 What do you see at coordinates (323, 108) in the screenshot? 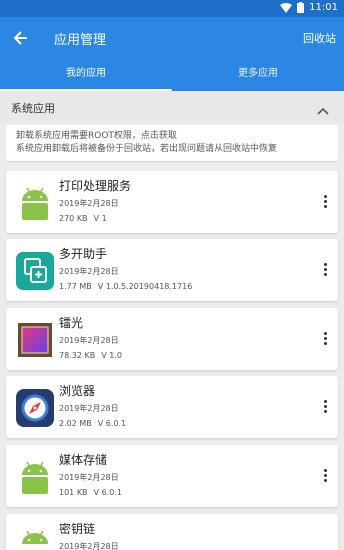
I see `chevron-up-icon` at bounding box center [323, 108].